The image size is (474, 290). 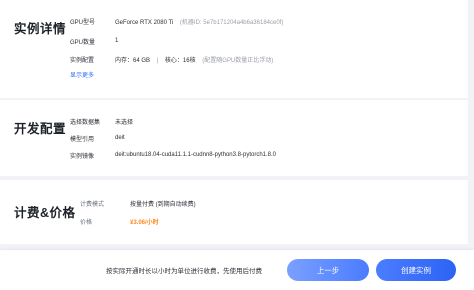 I want to click on gpu-machine-id: (机器ID: 5e7b171204a4b6a36184ce0f), so click(x=231, y=22).